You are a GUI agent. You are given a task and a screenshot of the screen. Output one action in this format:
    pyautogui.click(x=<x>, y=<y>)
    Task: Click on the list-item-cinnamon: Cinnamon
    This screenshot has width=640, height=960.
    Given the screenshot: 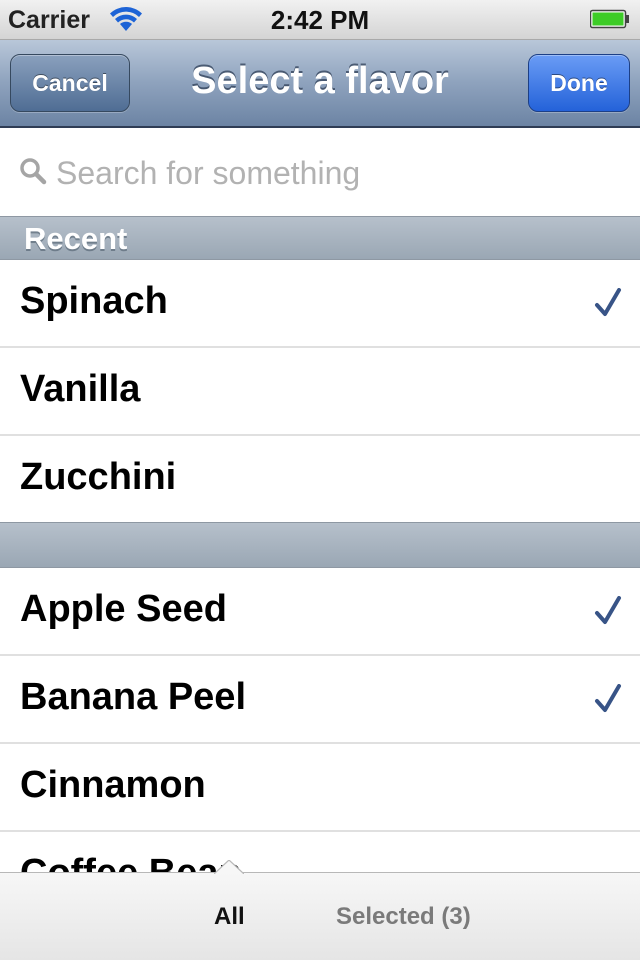 What is the action you would take?
    pyautogui.click(x=320, y=788)
    